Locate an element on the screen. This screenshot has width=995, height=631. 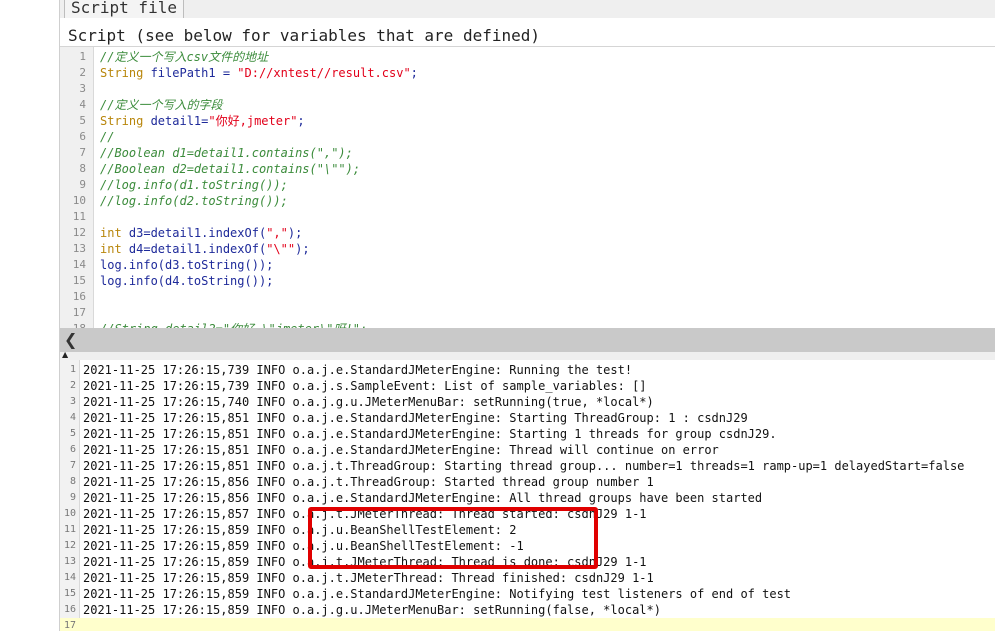
code-text: log.info(d4.toString()); is located at coordinates (187, 281).